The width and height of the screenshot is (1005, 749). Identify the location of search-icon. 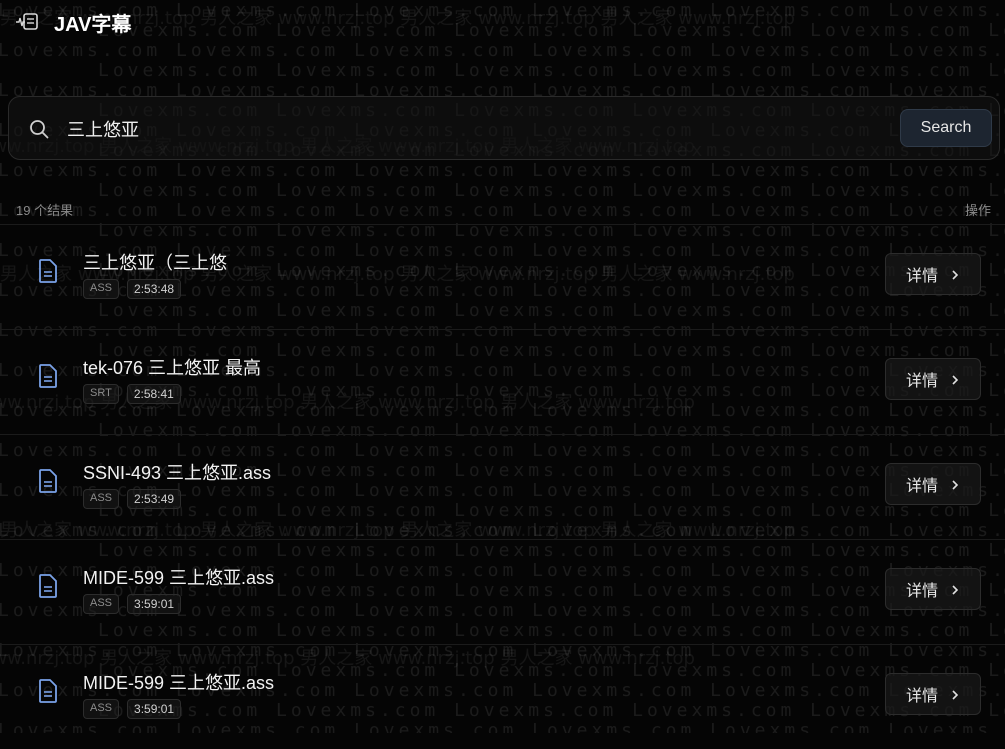
(39, 129).